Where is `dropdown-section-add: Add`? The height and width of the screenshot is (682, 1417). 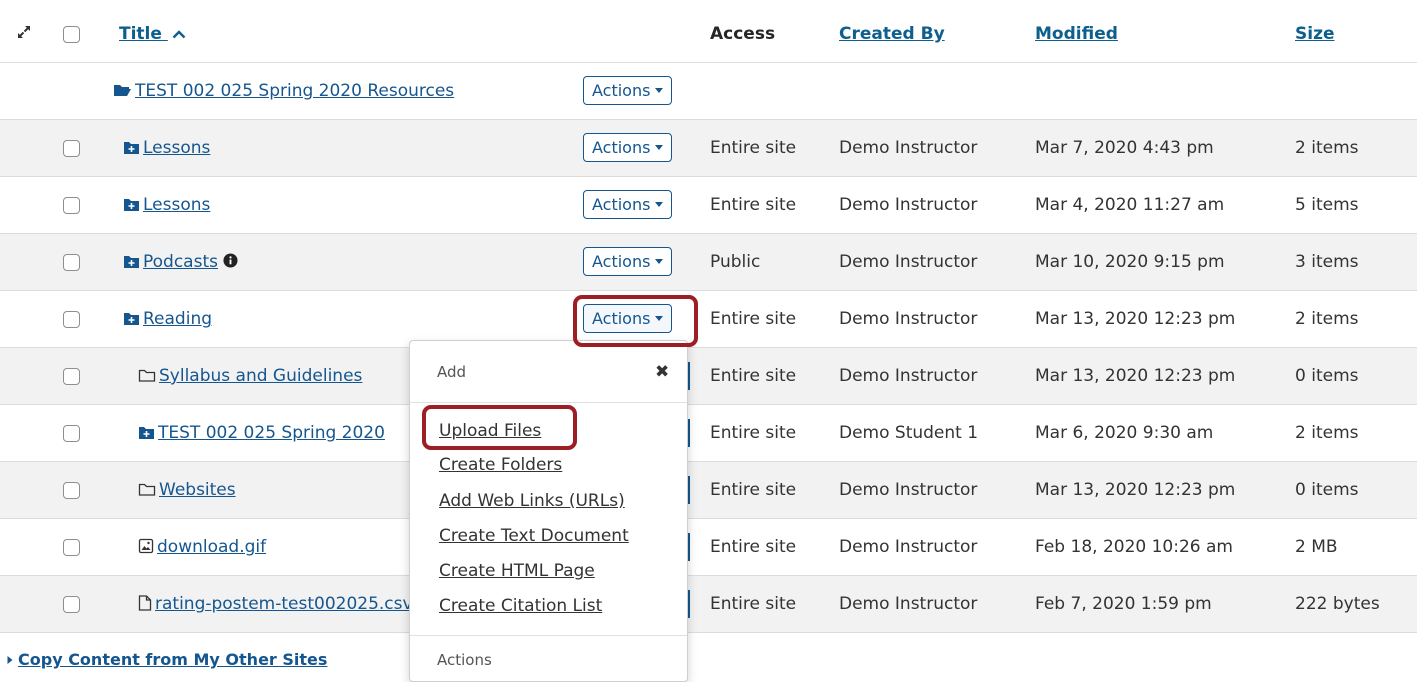 dropdown-section-add: Add is located at coordinates (452, 372).